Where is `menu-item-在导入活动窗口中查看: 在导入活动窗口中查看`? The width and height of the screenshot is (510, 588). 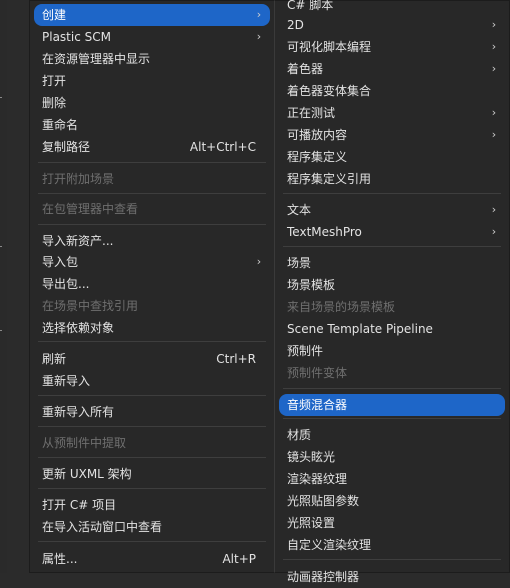
menu-item-在导入活动窗口中查看: 在导入活动窗口中查看 is located at coordinates (152, 527).